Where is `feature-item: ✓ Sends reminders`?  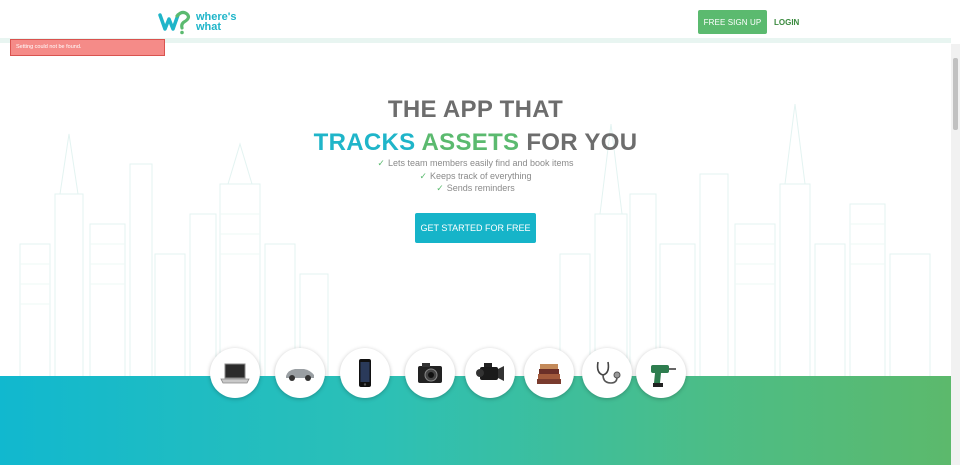 feature-item: ✓ Sends reminders is located at coordinates (475, 188).